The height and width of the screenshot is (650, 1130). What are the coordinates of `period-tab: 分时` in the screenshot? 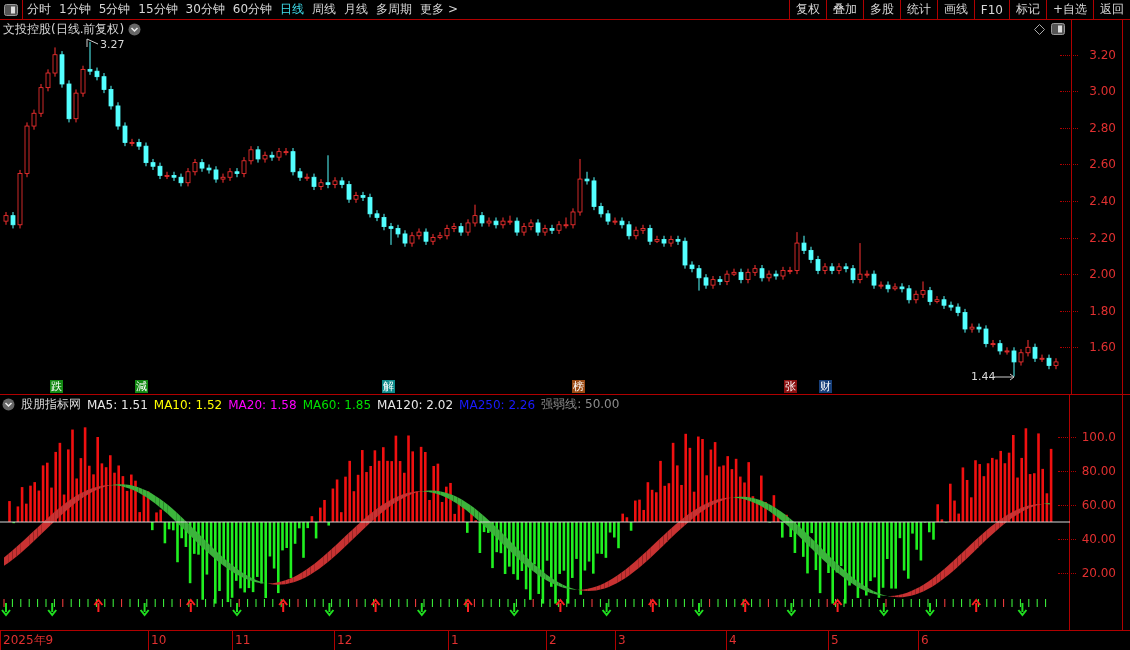 It's located at (39, 9).